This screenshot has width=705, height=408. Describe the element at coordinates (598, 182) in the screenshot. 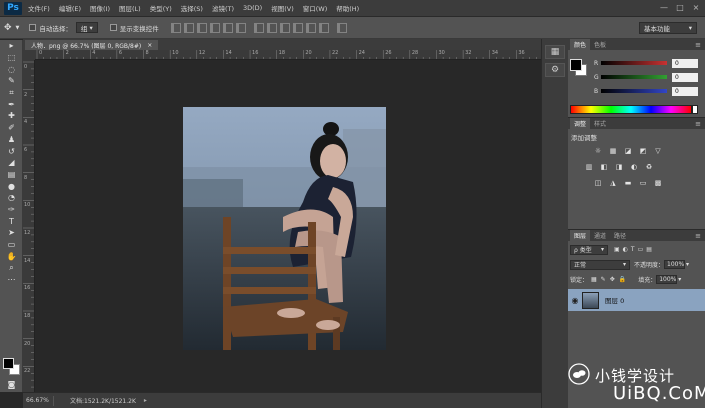

I see `invert-icon: ◫` at that location.